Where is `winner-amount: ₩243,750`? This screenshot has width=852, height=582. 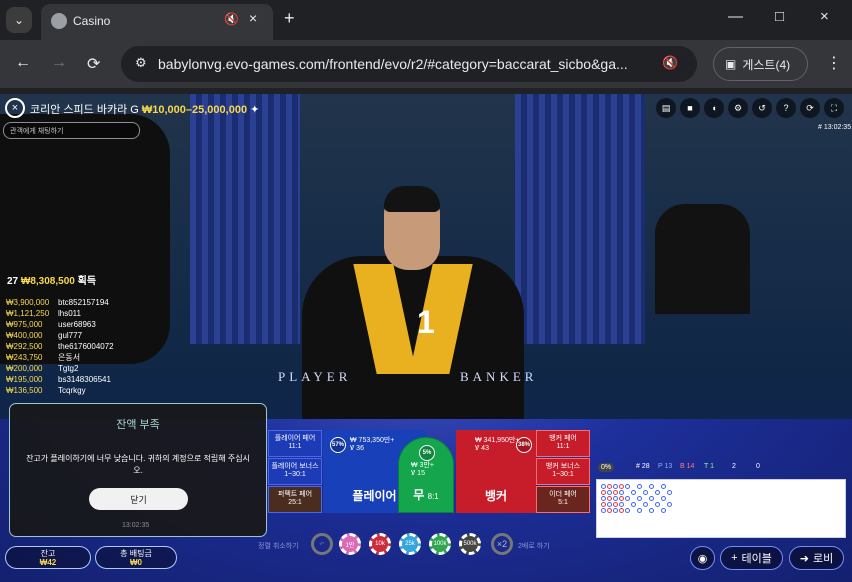 winner-amount: ₩243,750 is located at coordinates (24, 357).